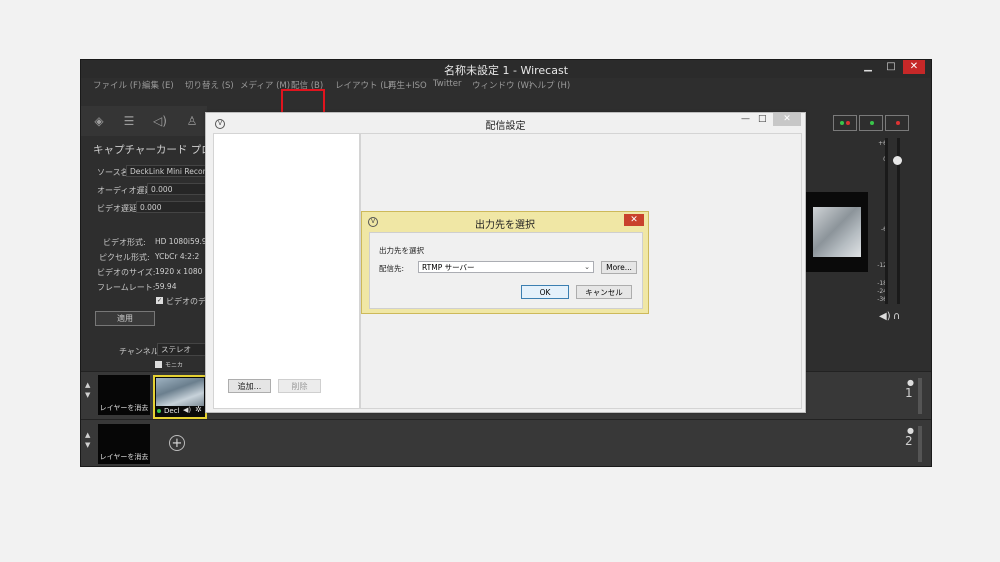 Image resolution: width=1000 pixels, height=562 pixels. I want to click on title-bar: 名称未設定 1 - Wirecast ▁ □ ✕, so click(506, 69).